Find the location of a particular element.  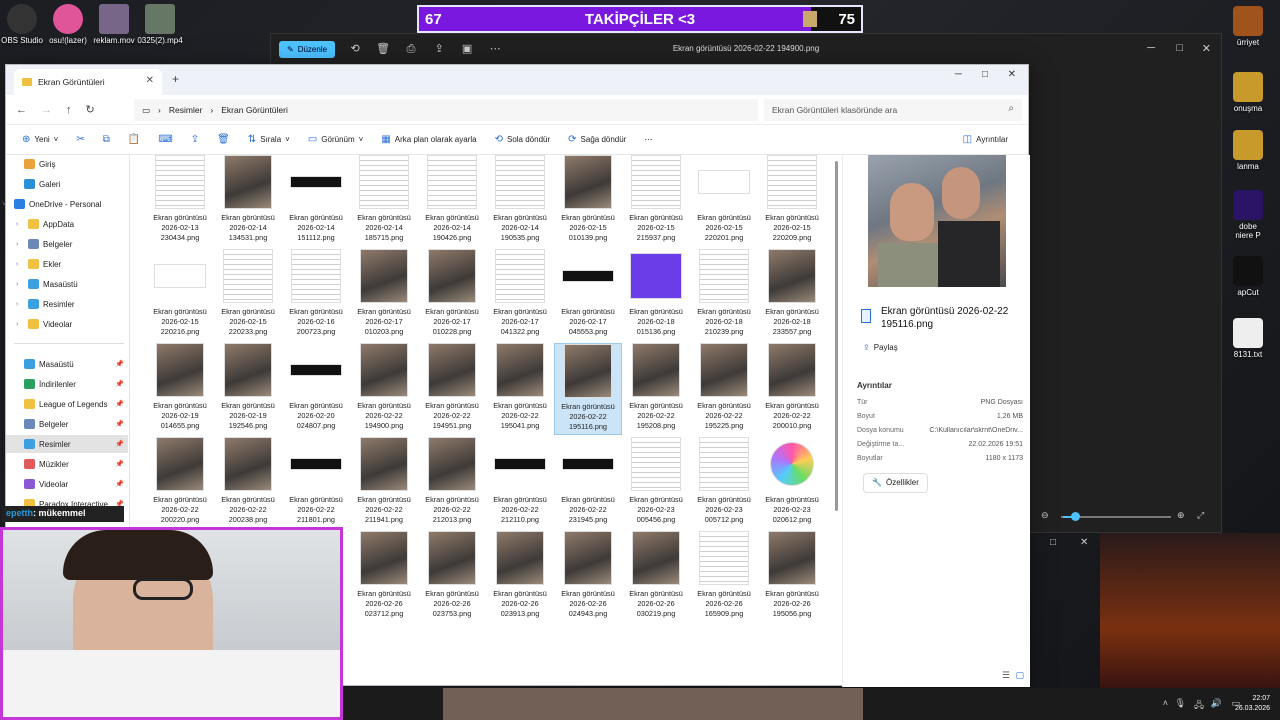

network-icon: 🖧 is located at coordinates (1199, 706).